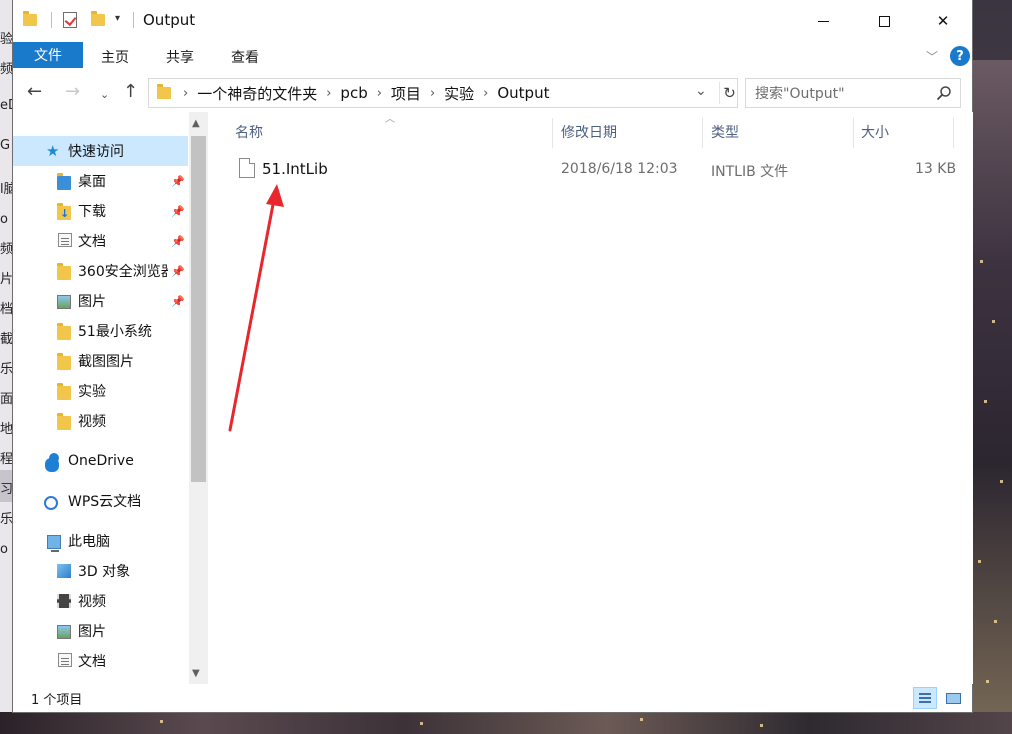 This screenshot has height=734, width=1012. Describe the element at coordinates (729, 93) in the screenshot. I see `refresh-icon: ↻` at that location.